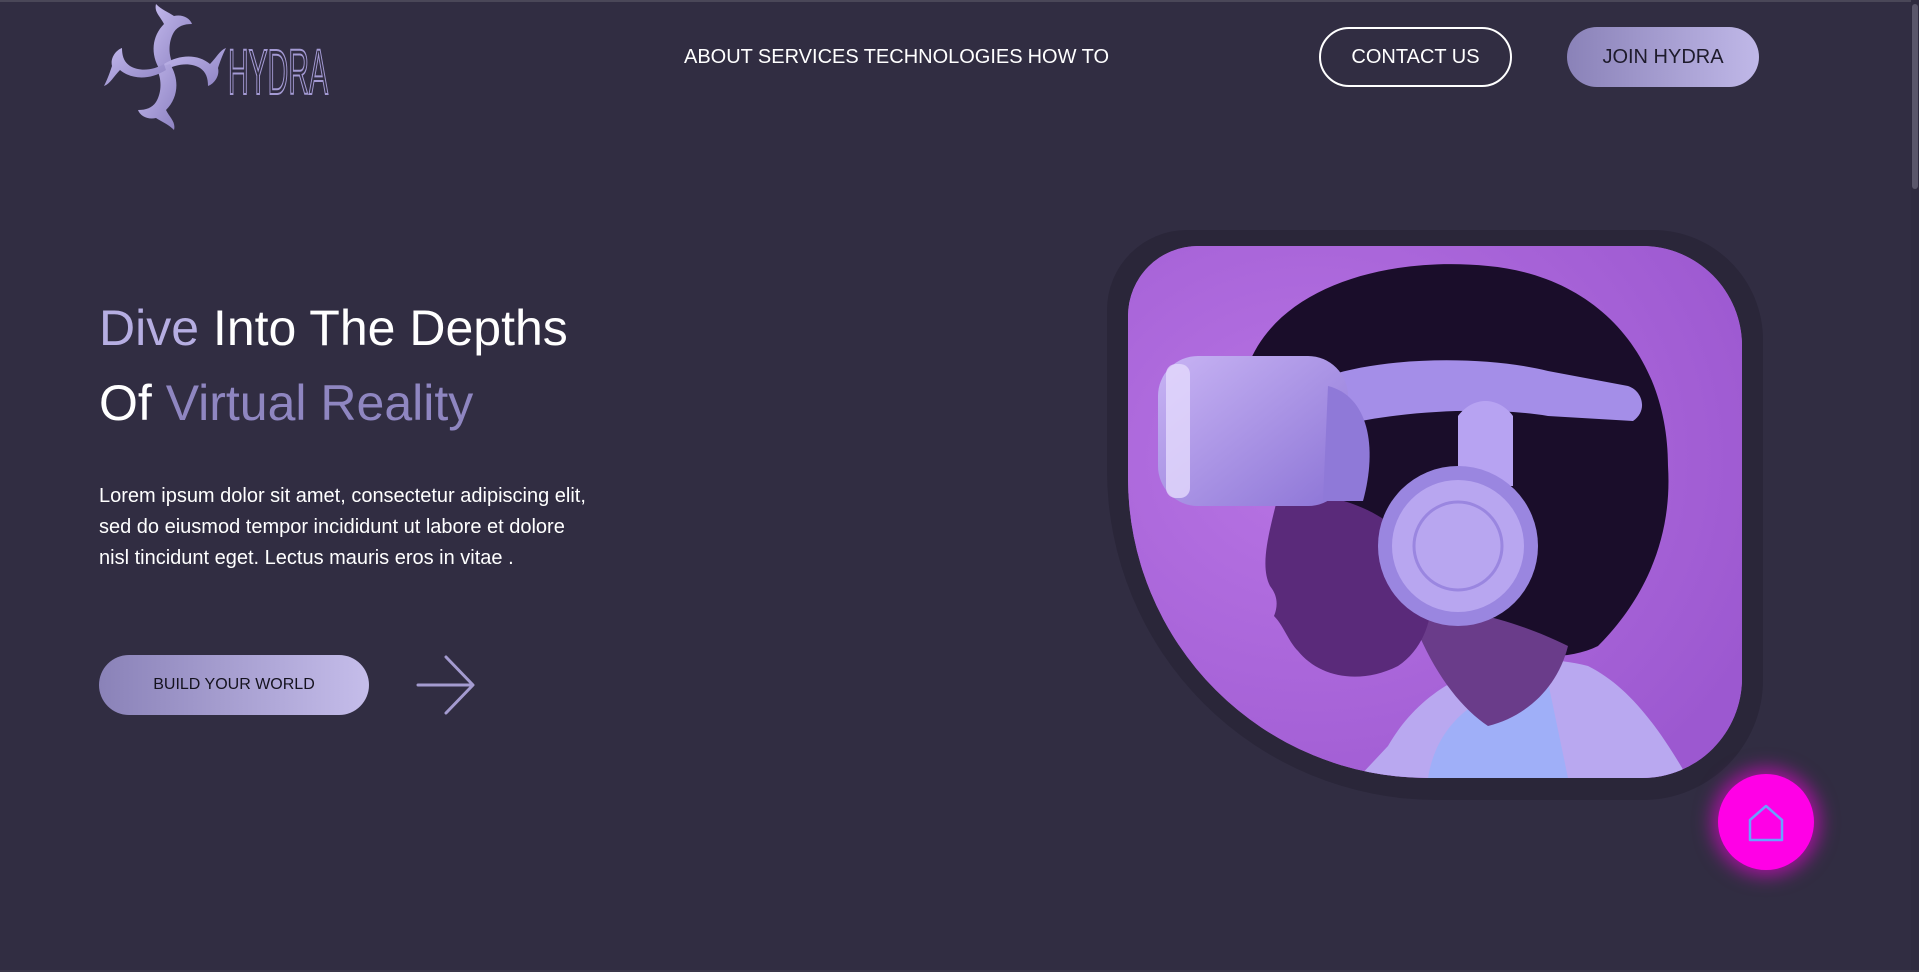 The height and width of the screenshot is (972, 1919). I want to click on hydra-logo-icon: HYDRA, so click(216, 67).